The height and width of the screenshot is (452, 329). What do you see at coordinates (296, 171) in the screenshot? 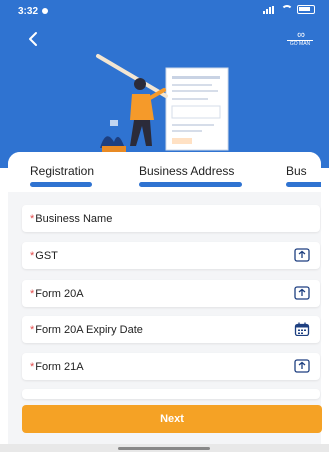
I see `tab-next-step: Bus` at bounding box center [296, 171].